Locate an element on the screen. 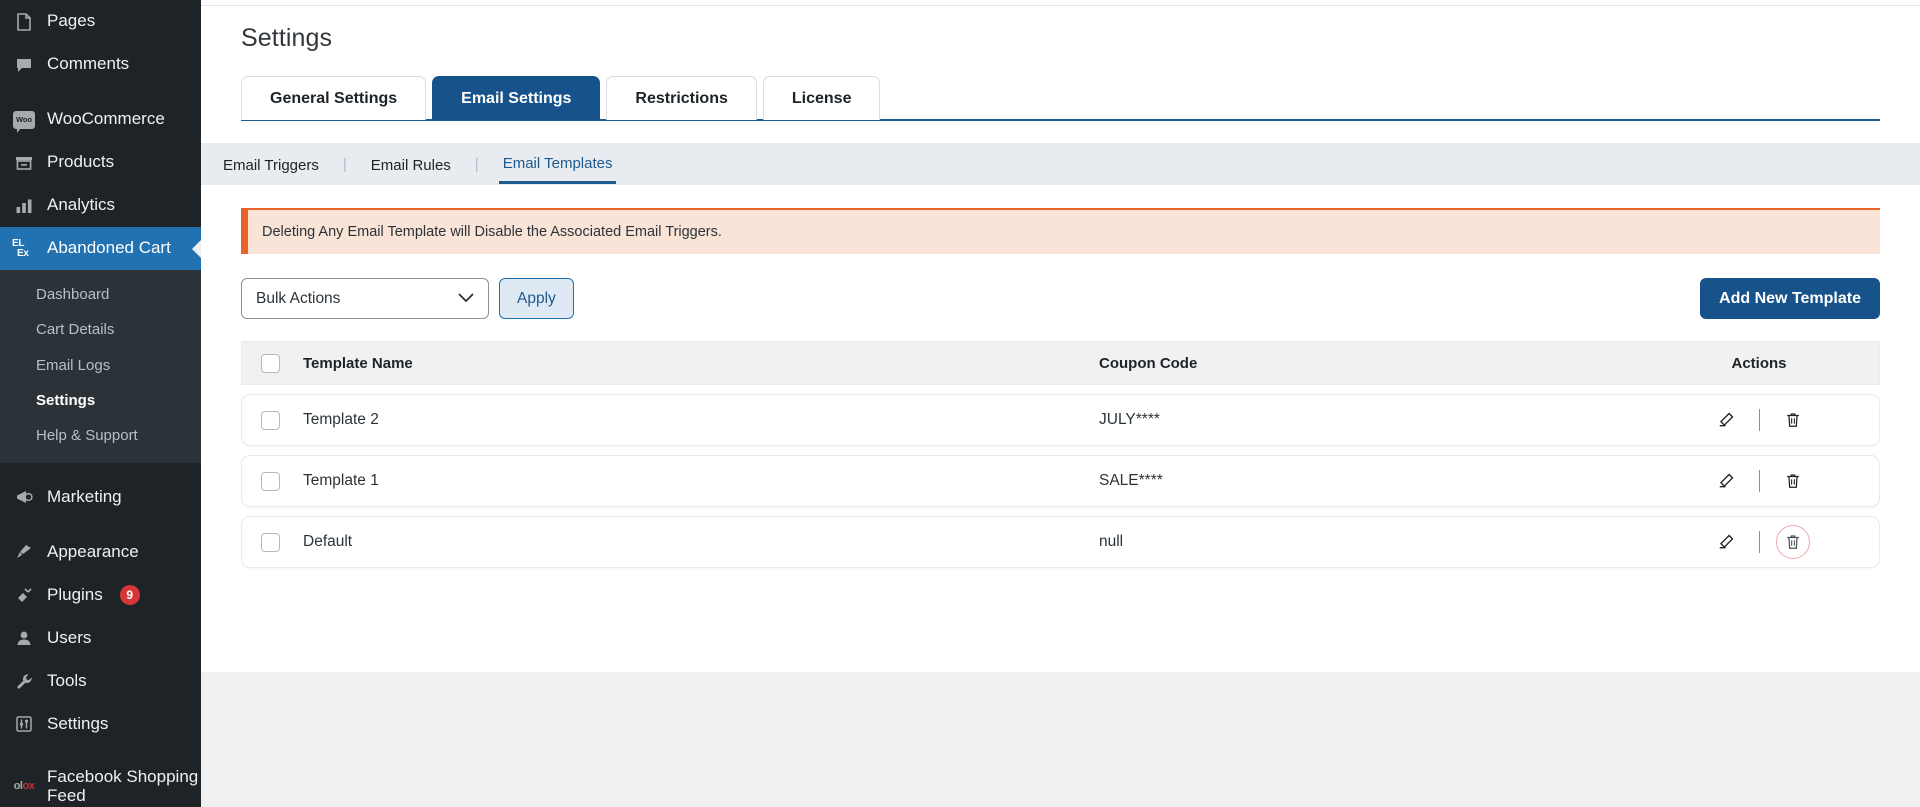  column-header-template-name: Template Name is located at coordinates (358, 363).